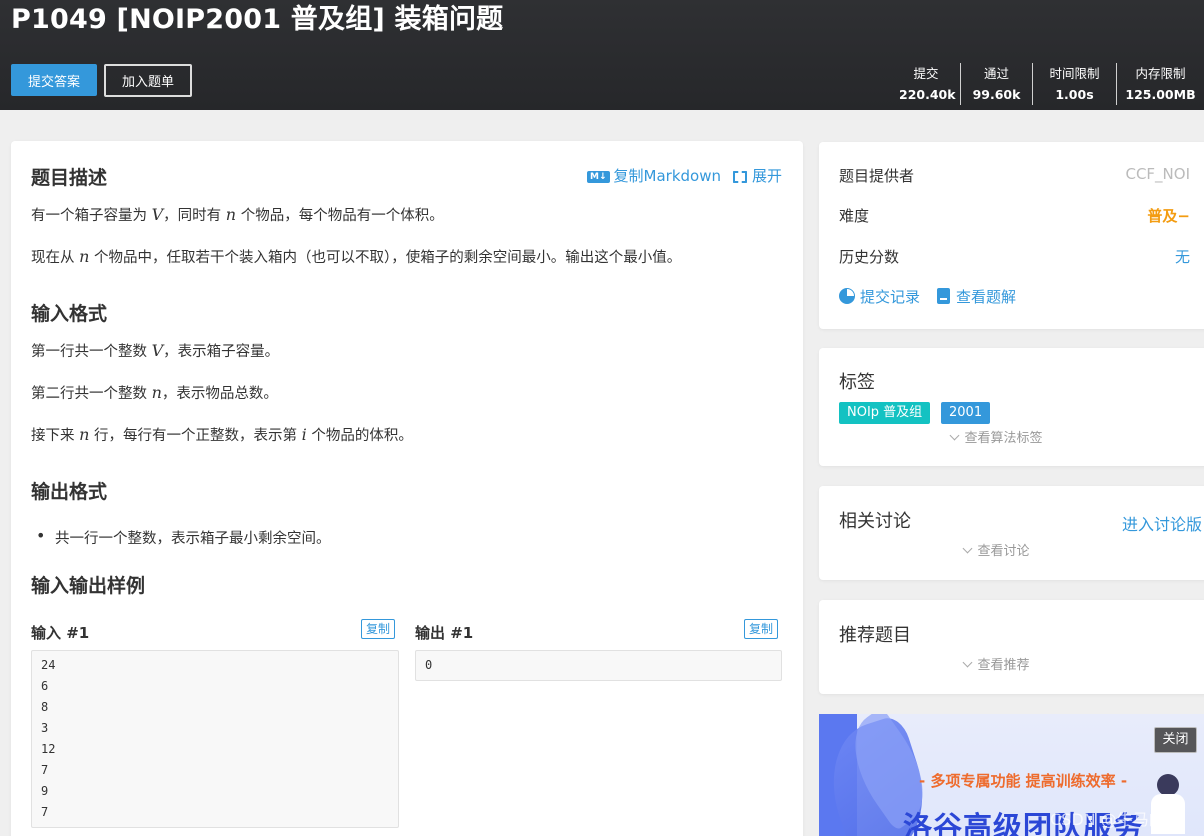  I want to click on copy-markdown-link: M↓ 复制Markdown, so click(654, 175).